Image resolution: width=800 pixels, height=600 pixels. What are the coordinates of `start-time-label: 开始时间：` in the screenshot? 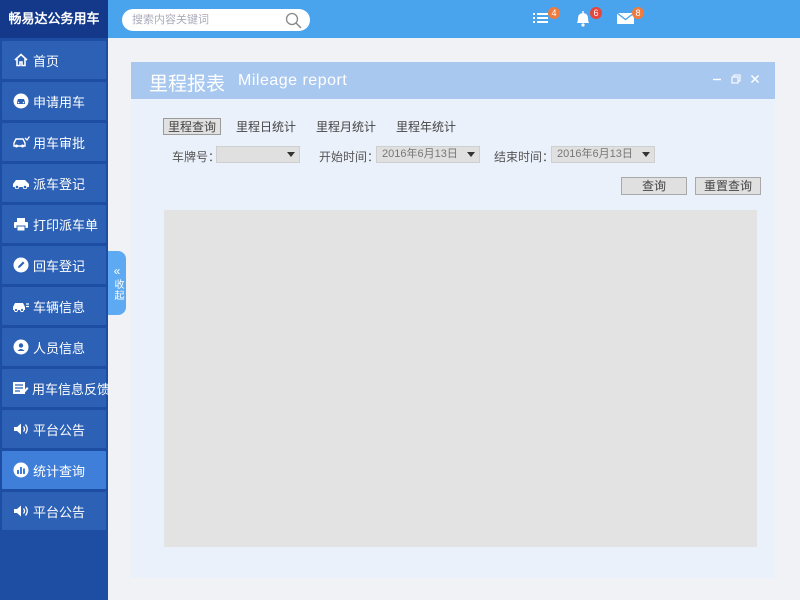 It's located at (349, 157).